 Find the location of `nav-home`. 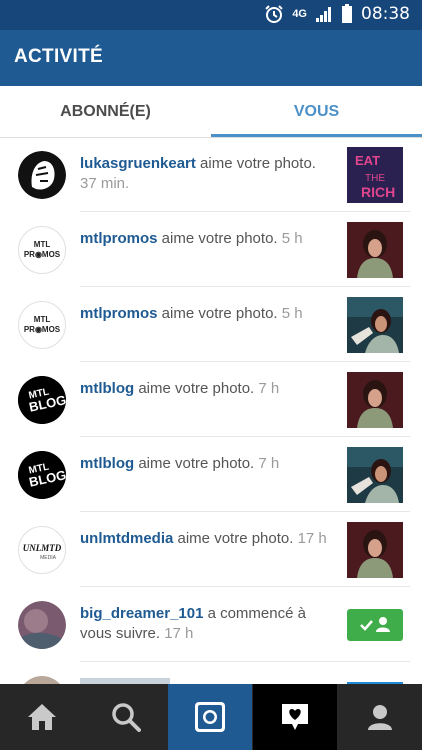

nav-home is located at coordinates (42, 717).